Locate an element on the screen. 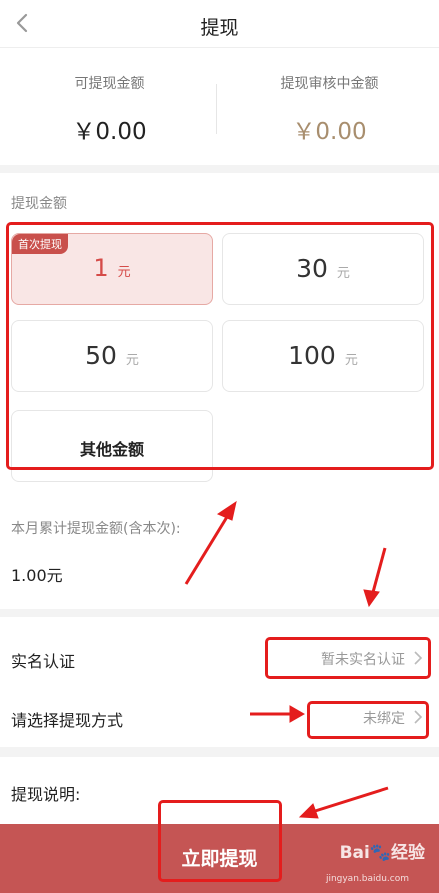  balance-panel: 可提现金额 ￥0.00 提现审核中金额 ￥0.00 is located at coordinates (219, 106).